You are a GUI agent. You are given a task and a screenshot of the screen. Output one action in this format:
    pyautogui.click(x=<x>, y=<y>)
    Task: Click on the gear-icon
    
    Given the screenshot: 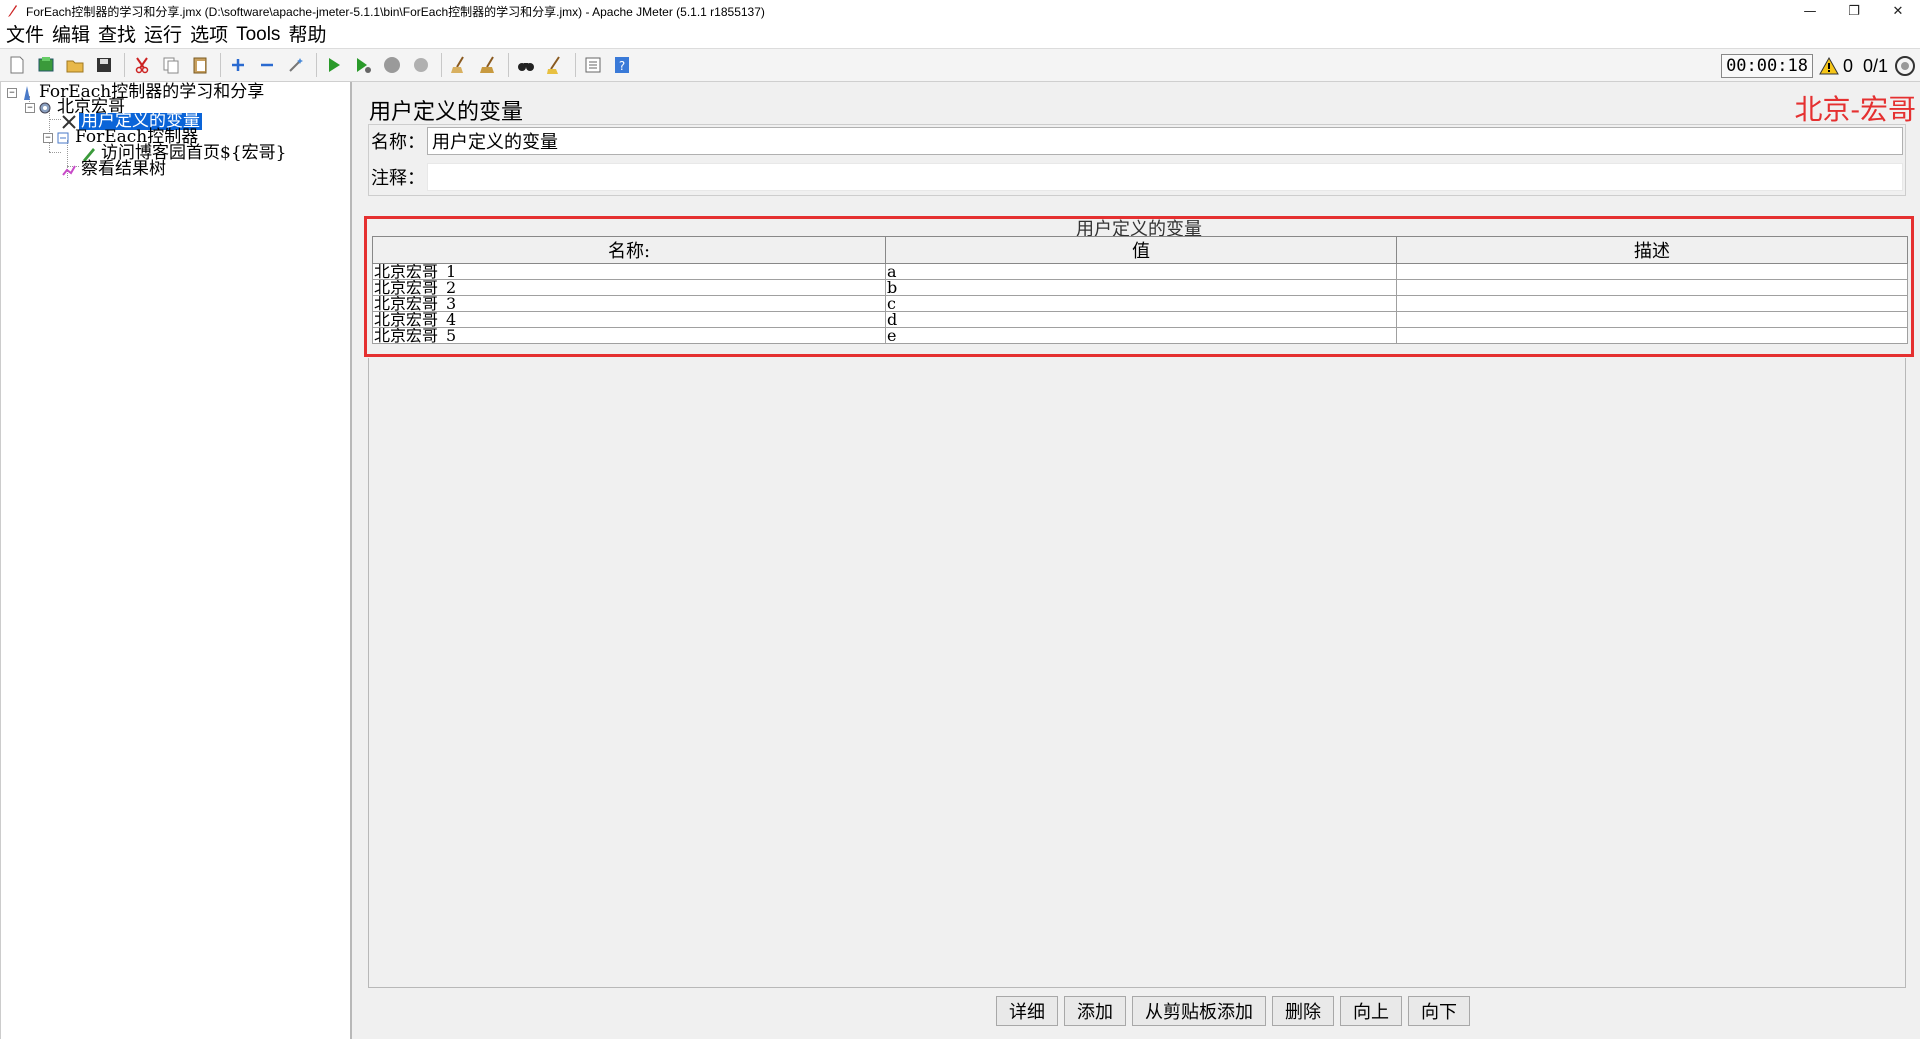 What is the action you would take?
    pyautogui.click(x=45, y=107)
    